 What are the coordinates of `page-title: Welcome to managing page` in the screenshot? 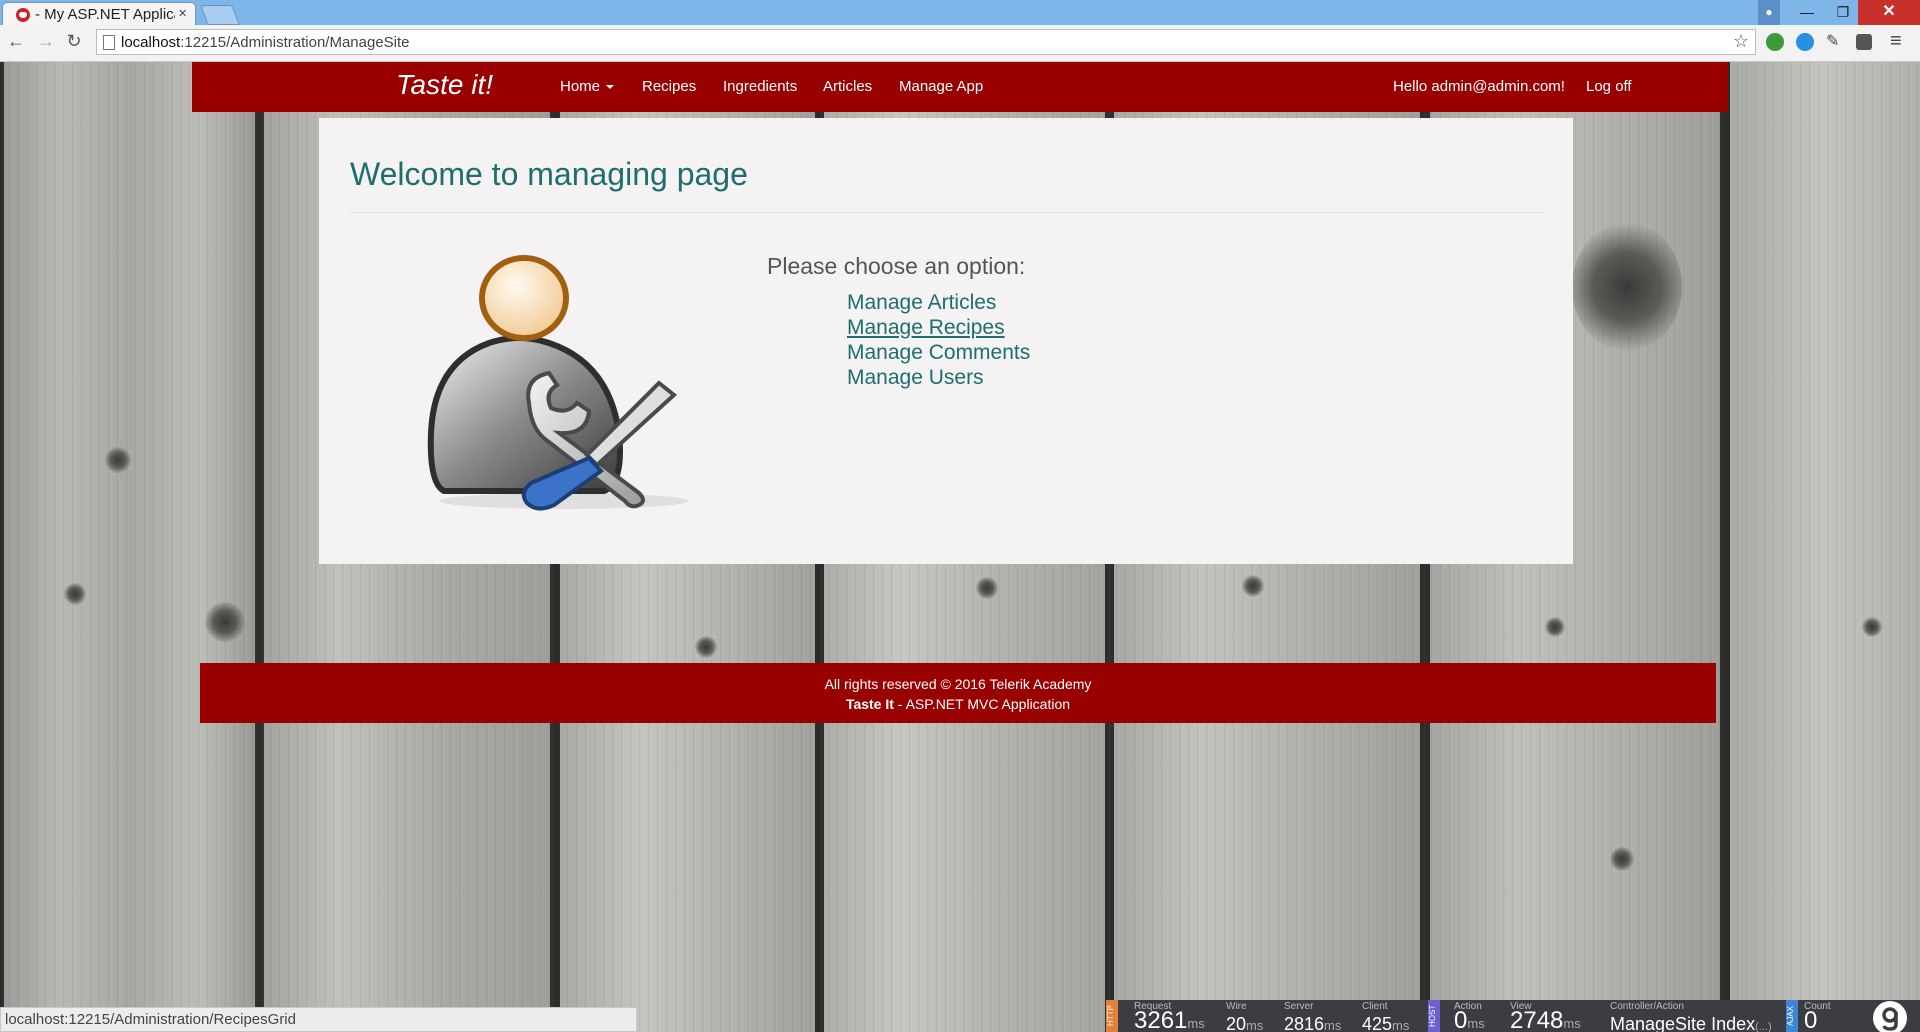 It's located at (549, 174).